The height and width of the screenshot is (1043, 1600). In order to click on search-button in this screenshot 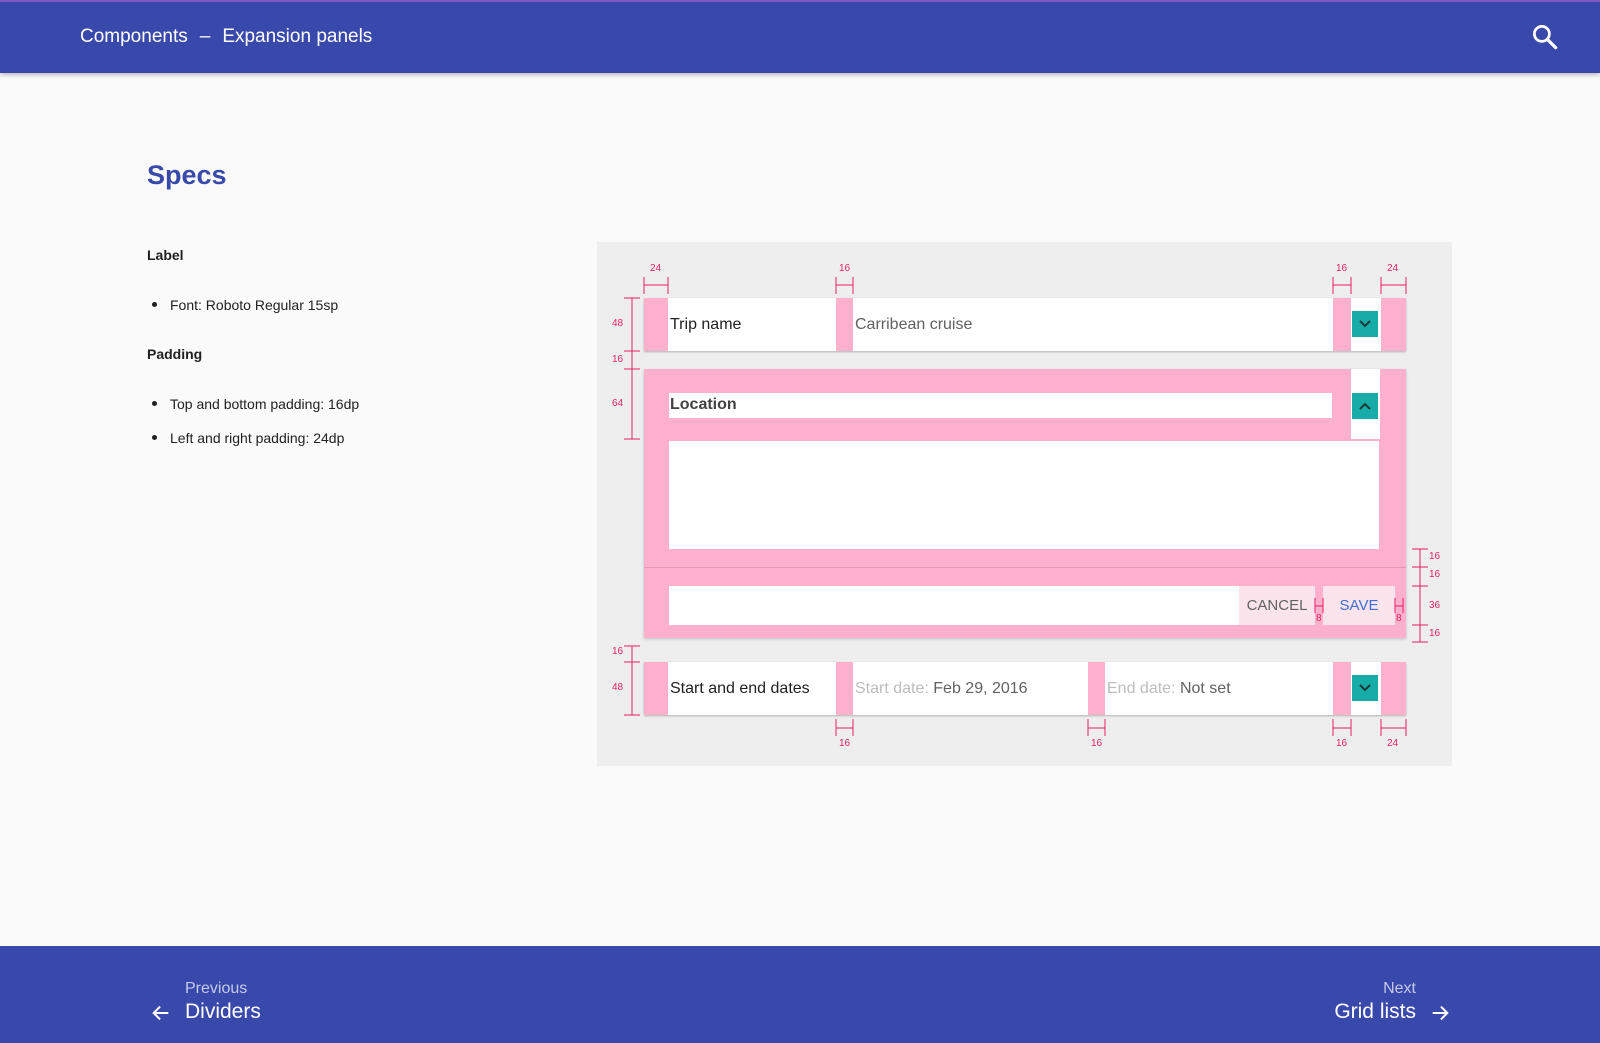, I will do `click(1545, 37)`.